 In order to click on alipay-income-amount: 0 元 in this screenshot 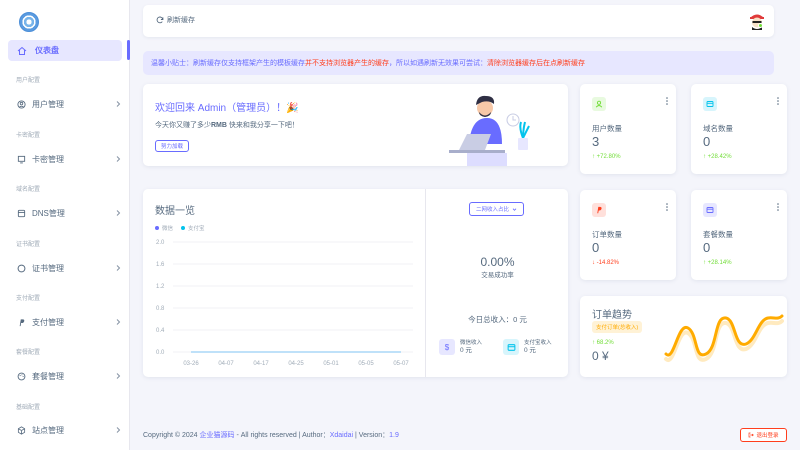, I will do `click(530, 350)`.